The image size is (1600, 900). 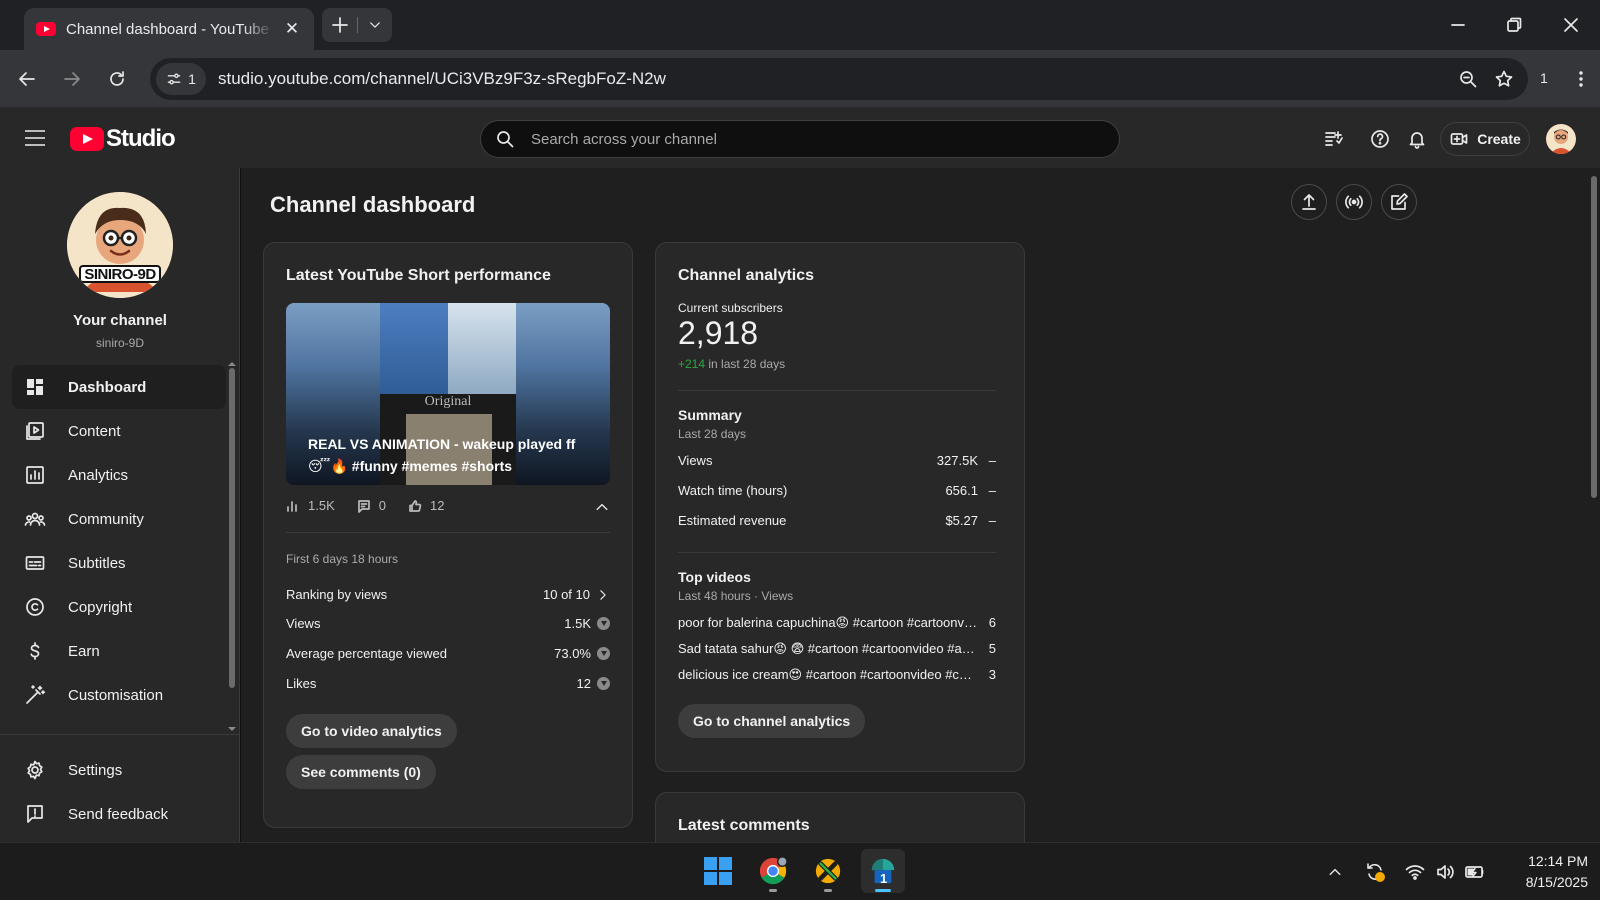 I want to click on upload-icon, so click(x=1309, y=202).